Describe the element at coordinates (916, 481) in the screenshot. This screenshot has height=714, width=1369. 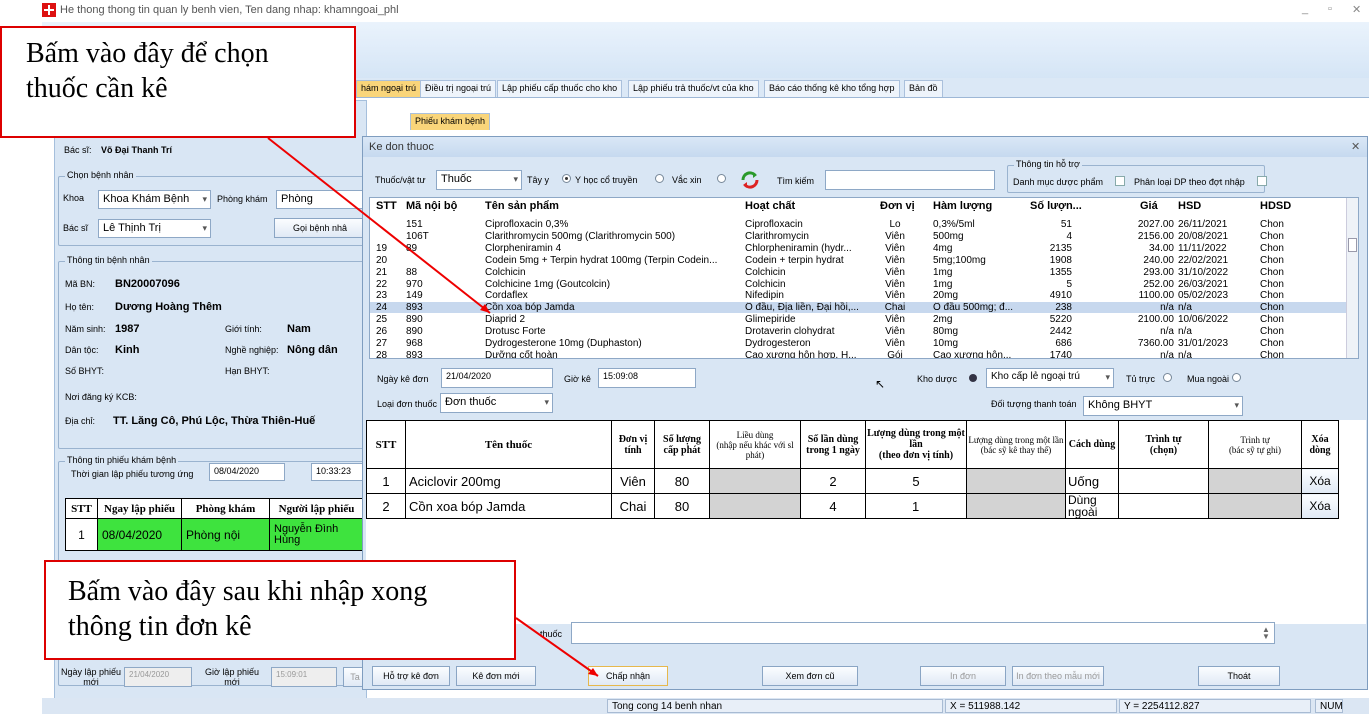
I see `rx-cell-amount: 5` at that location.